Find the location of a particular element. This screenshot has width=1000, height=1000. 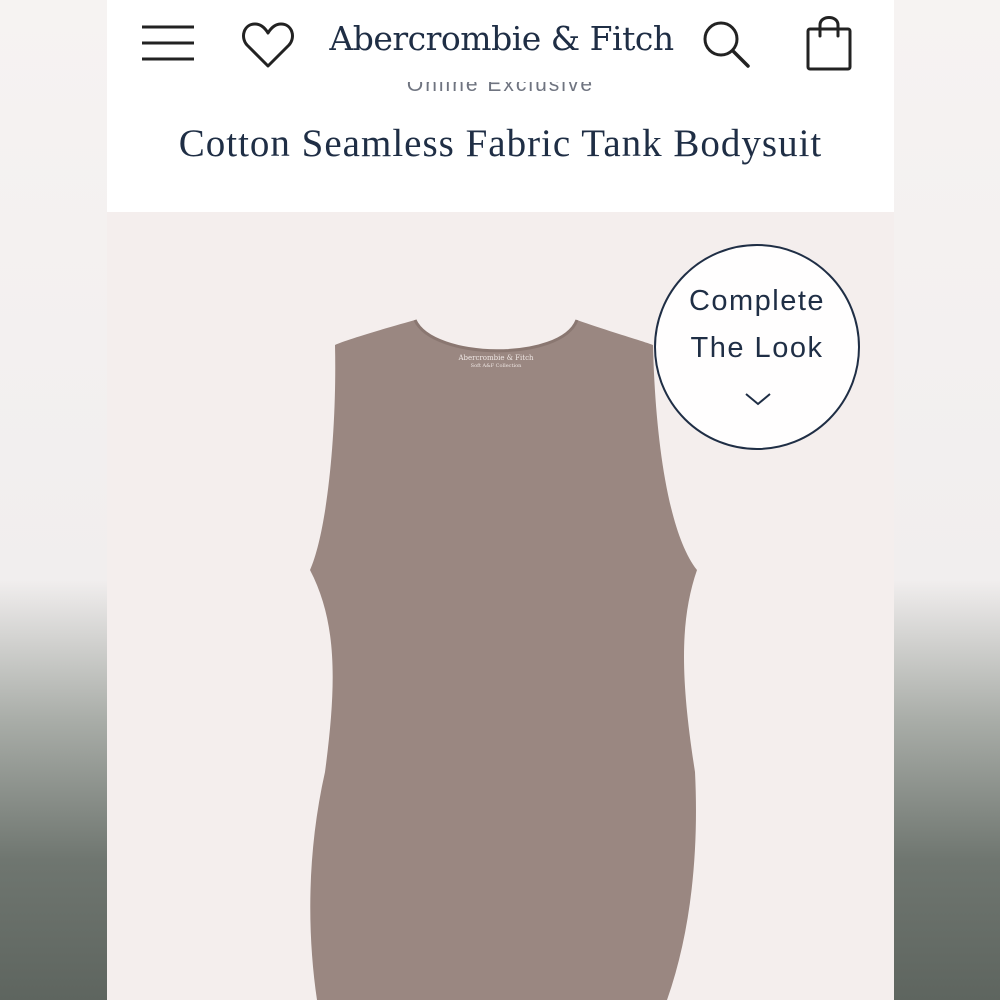

complete-the-look-line2: The Look is located at coordinates (757, 348).